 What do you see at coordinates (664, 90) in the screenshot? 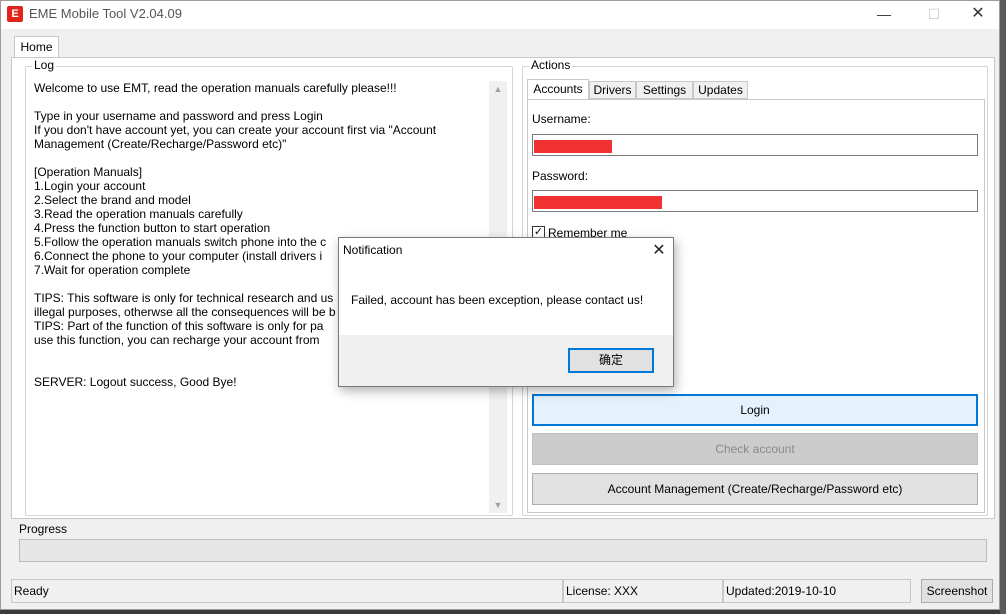
I see `tab-settings: Settings` at bounding box center [664, 90].